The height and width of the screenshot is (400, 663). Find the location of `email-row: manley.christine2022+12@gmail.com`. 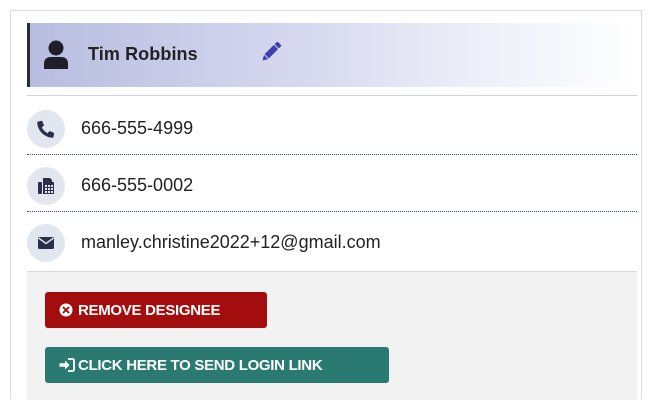

email-row: manley.christine2022+12@gmail.com is located at coordinates (332, 239).